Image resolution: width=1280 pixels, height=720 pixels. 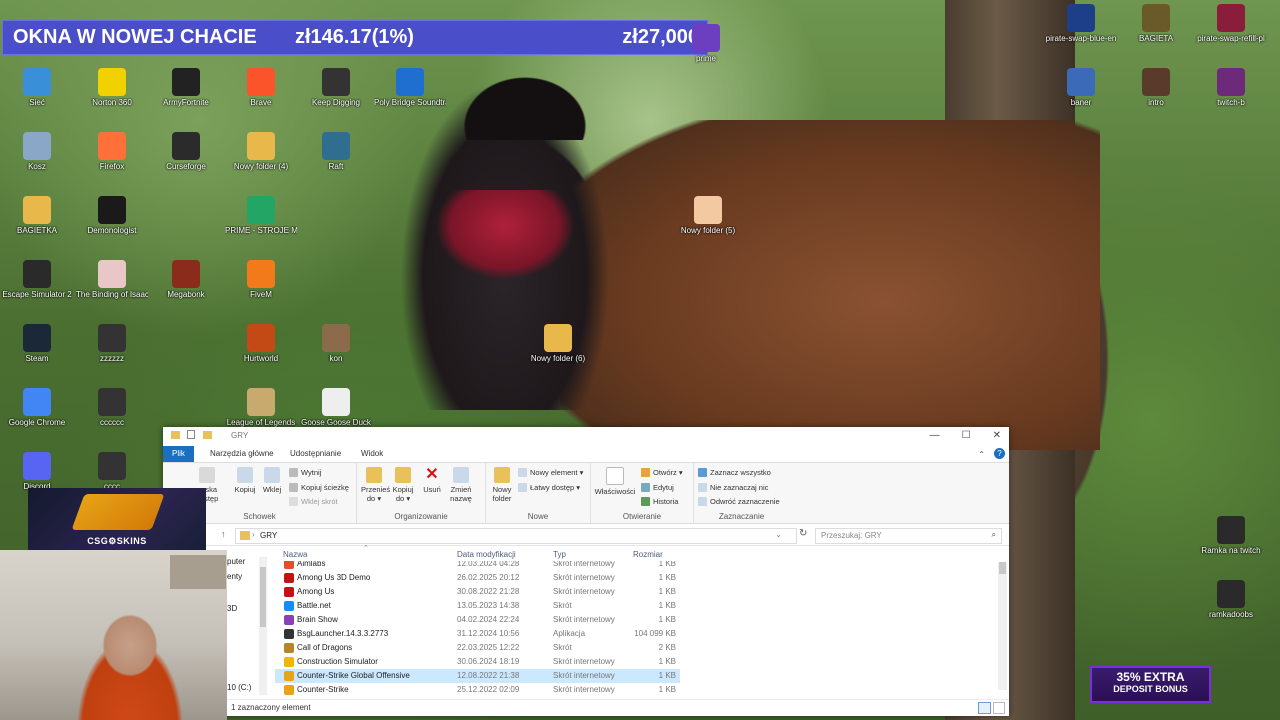 What do you see at coordinates (1081, 24) in the screenshot?
I see `desktop-icon: pirate-swap-blue-en` at bounding box center [1081, 24].